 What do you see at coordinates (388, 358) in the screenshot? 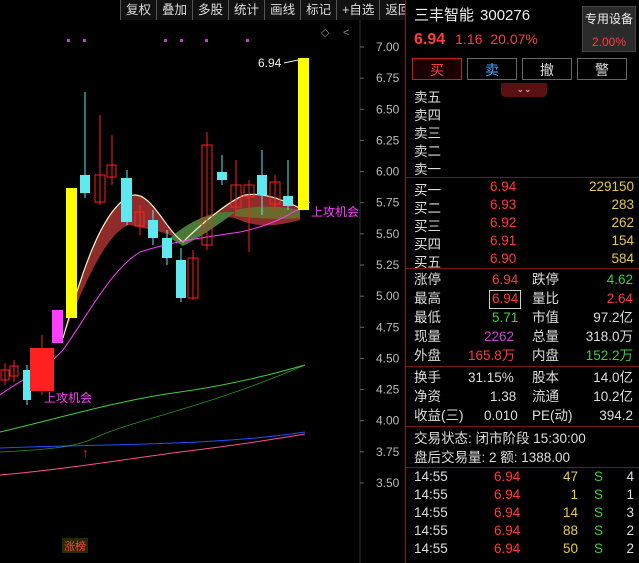
I see `y-tick-label: 4.50` at bounding box center [388, 358].